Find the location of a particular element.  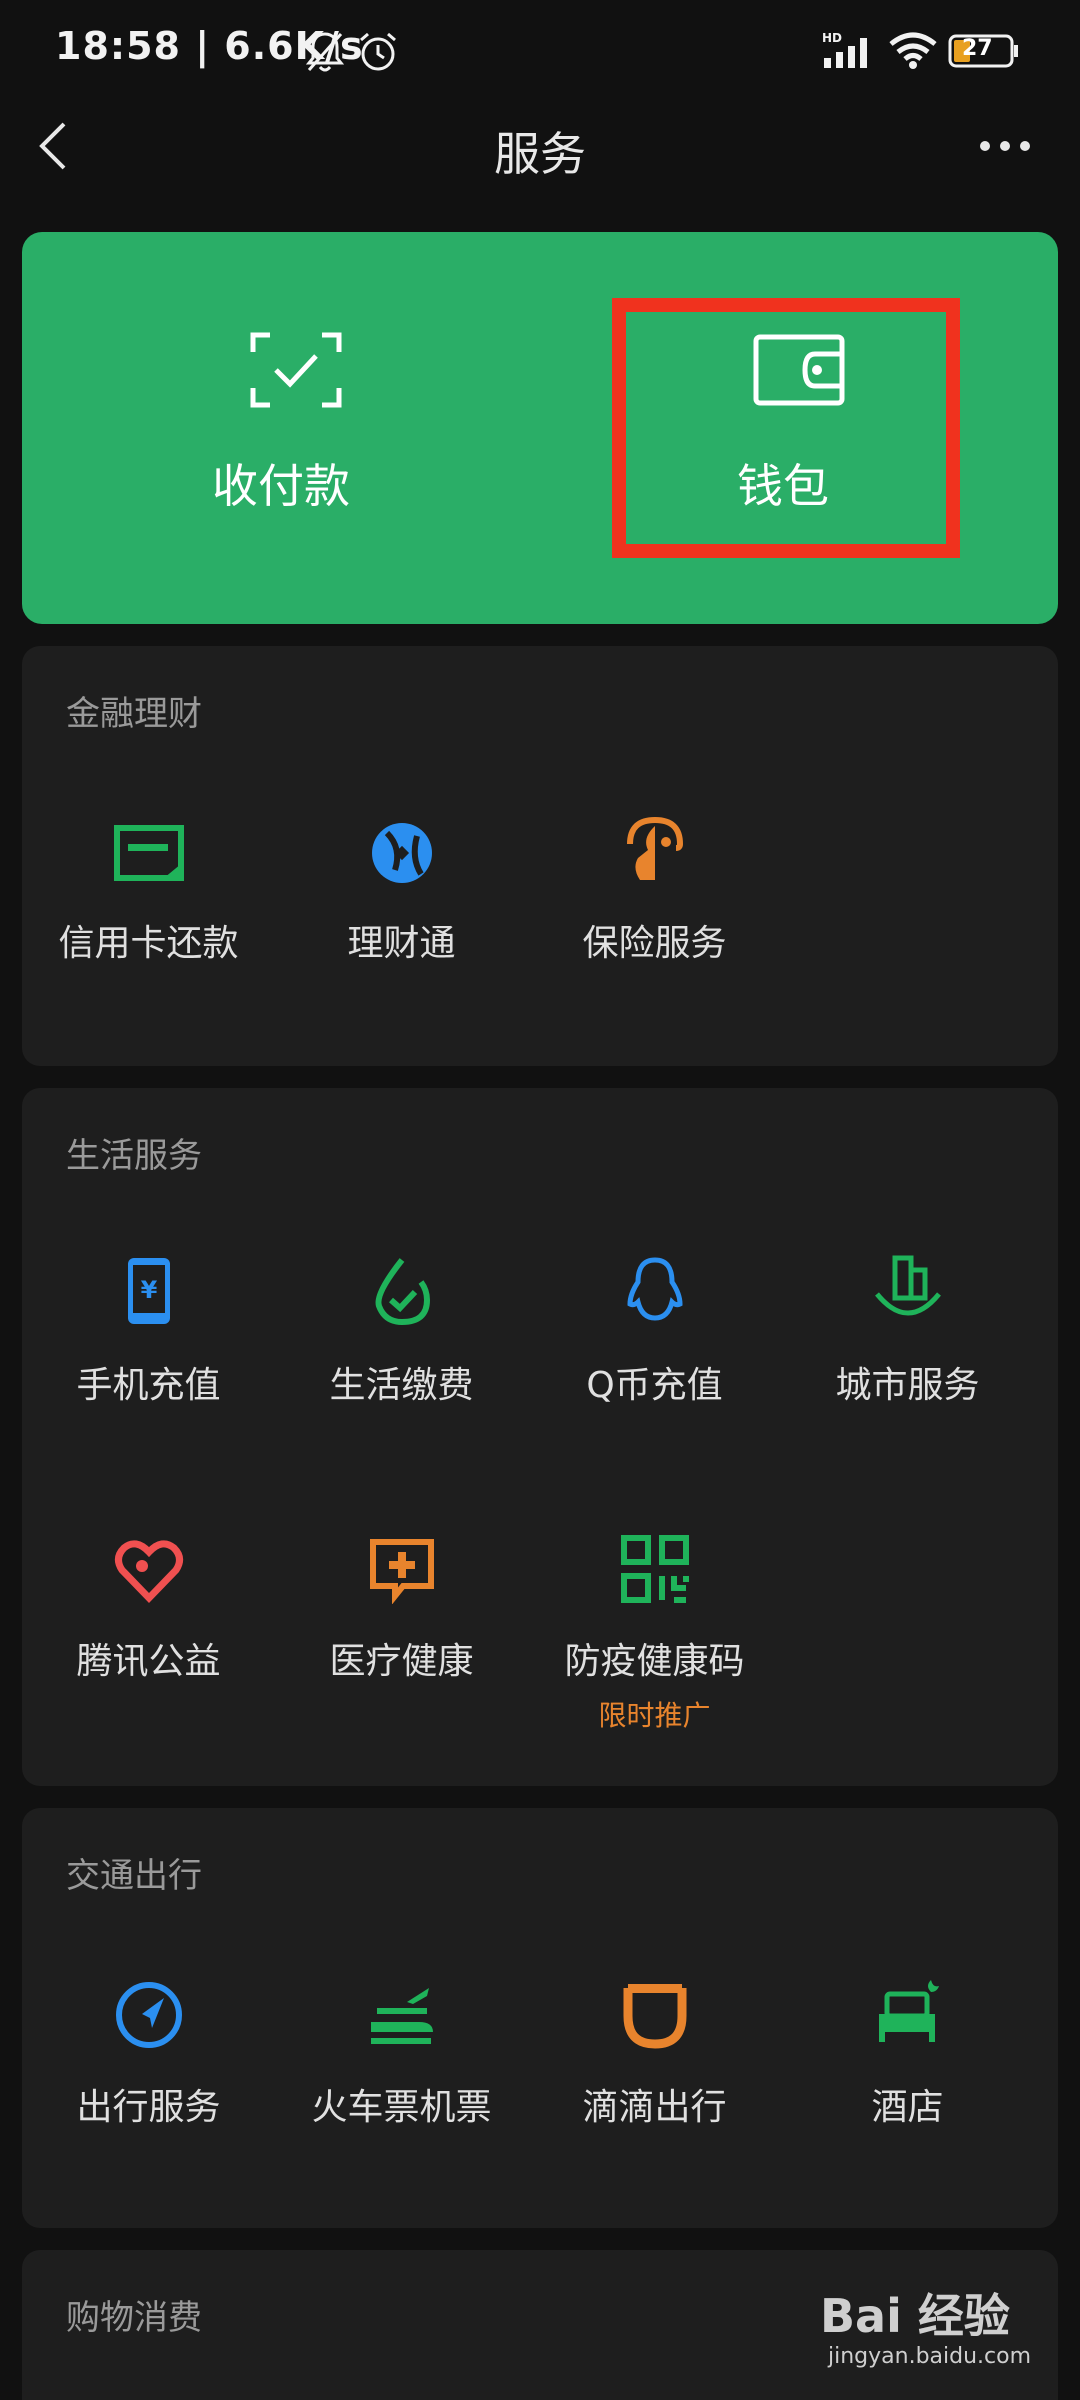

status-bar: 18:58 | 6.6K/s HD 27 is located at coordinates (540, 50).